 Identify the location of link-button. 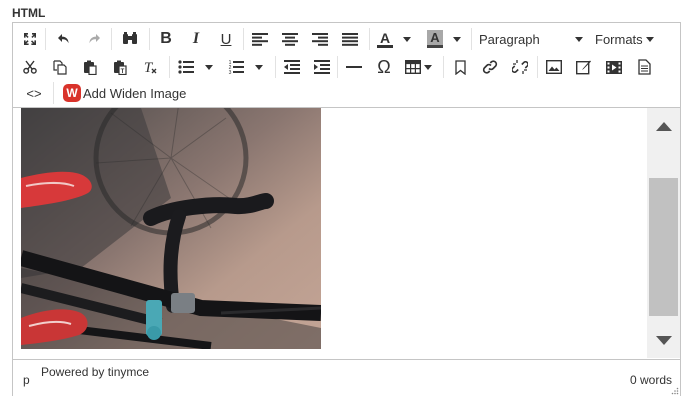
(490, 67).